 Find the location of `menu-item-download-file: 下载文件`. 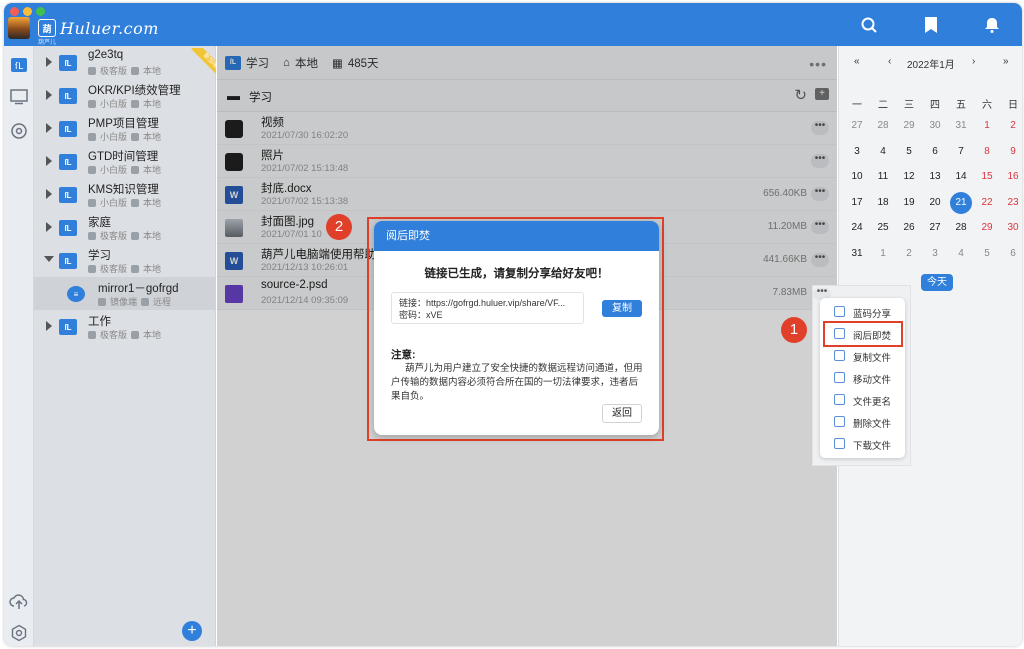

menu-item-download-file: 下载文件 is located at coordinates (862, 444).